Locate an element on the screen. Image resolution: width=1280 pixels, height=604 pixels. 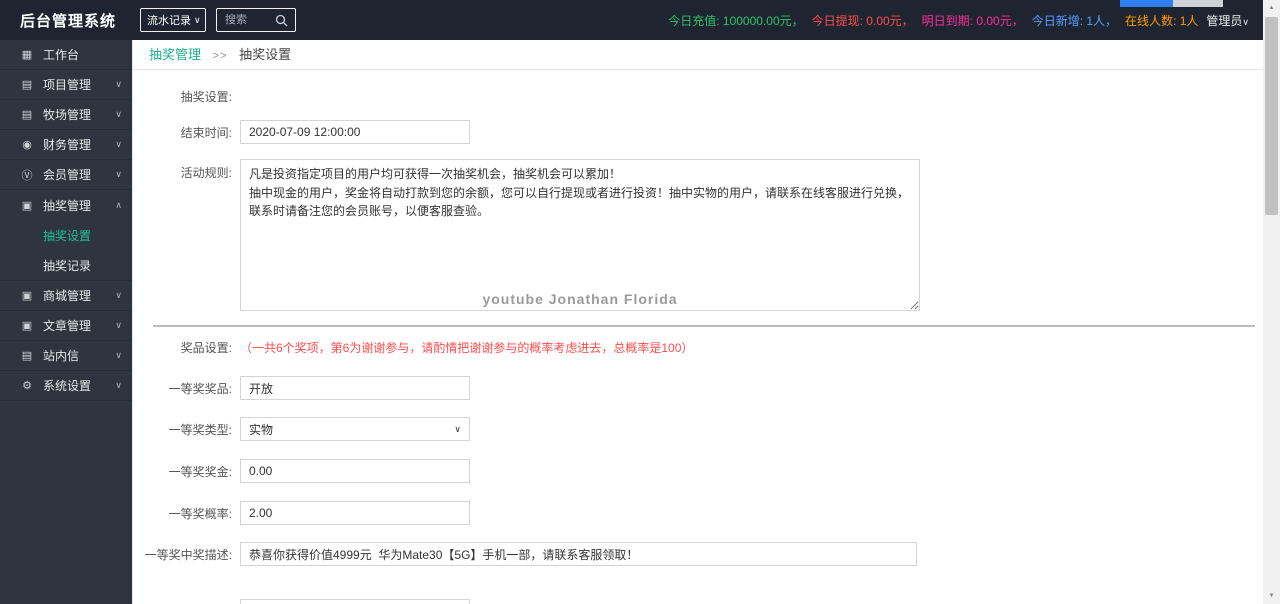
prize2-name-input is located at coordinates (355, 601).